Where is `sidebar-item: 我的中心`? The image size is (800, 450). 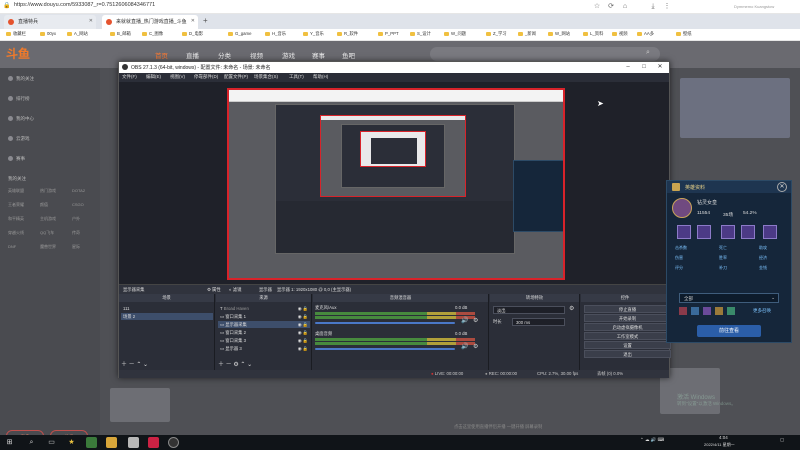
sidebar-item: 我的中心 is located at coordinates (21, 119).